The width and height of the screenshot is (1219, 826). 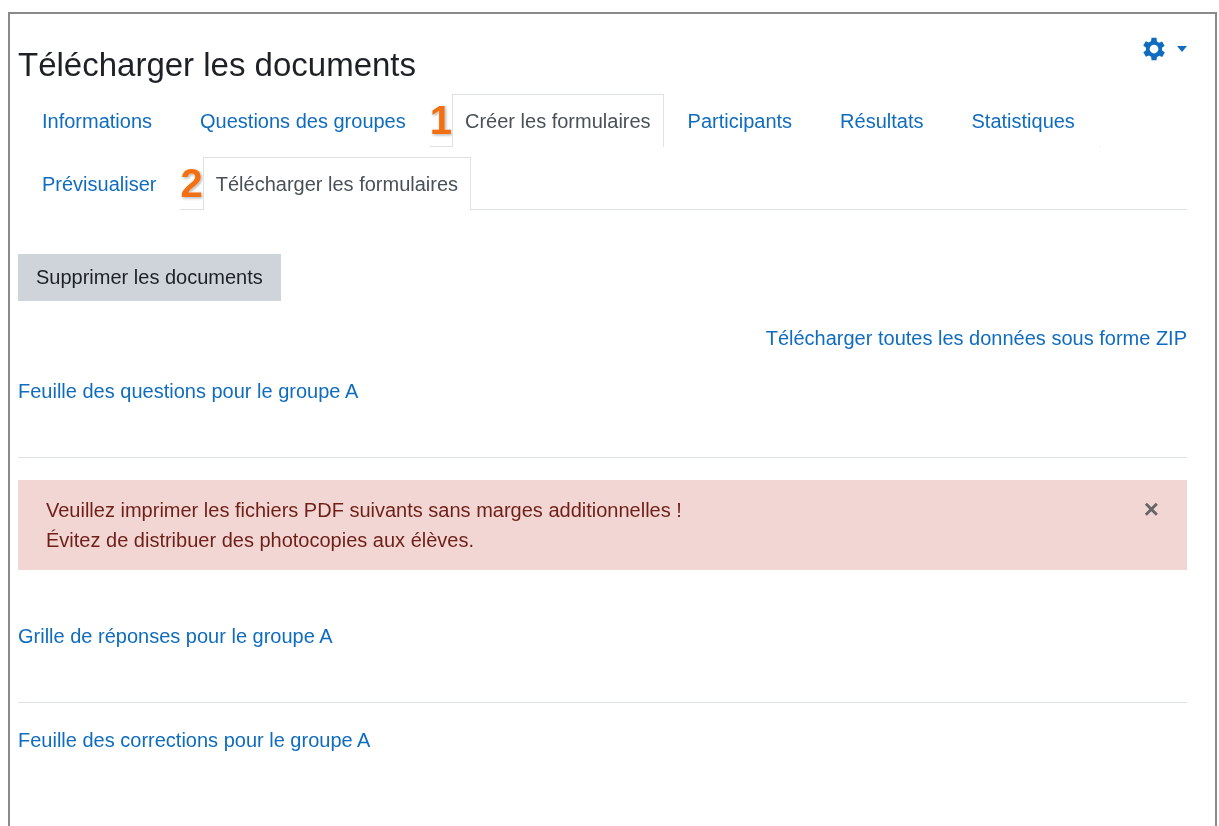 What do you see at coordinates (602, 636) in the screenshot?
I see `document-link: Grille de réponses pour le groupe A` at bounding box center [602, 636].